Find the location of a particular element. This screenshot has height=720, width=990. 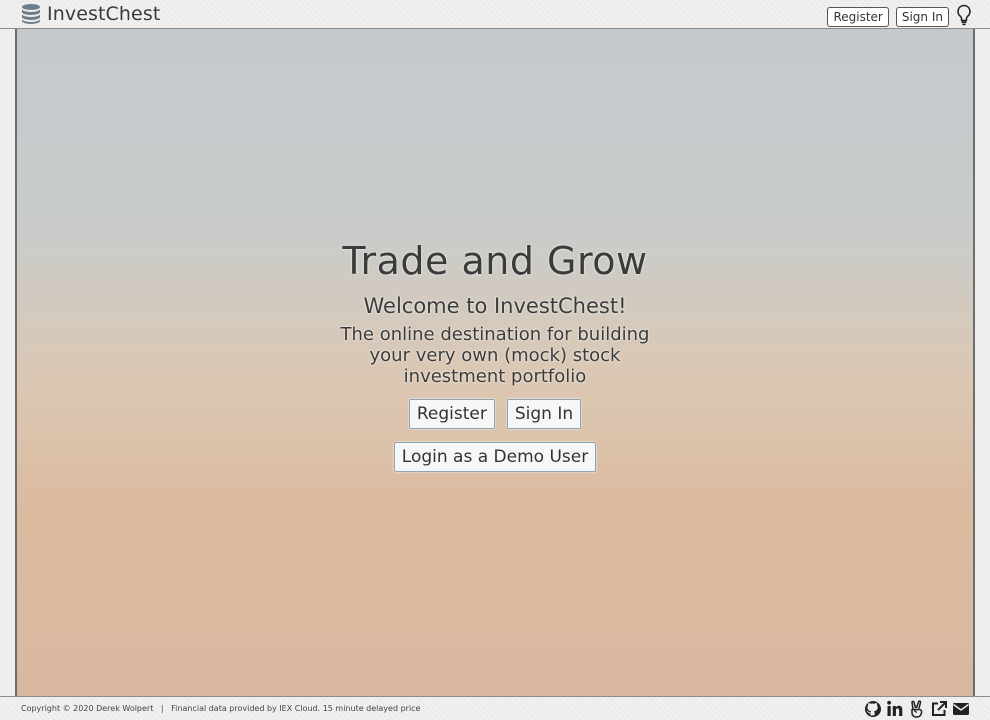

hero-subtitle: Welcome to InvestChest! is located at coordinates (495, 306).